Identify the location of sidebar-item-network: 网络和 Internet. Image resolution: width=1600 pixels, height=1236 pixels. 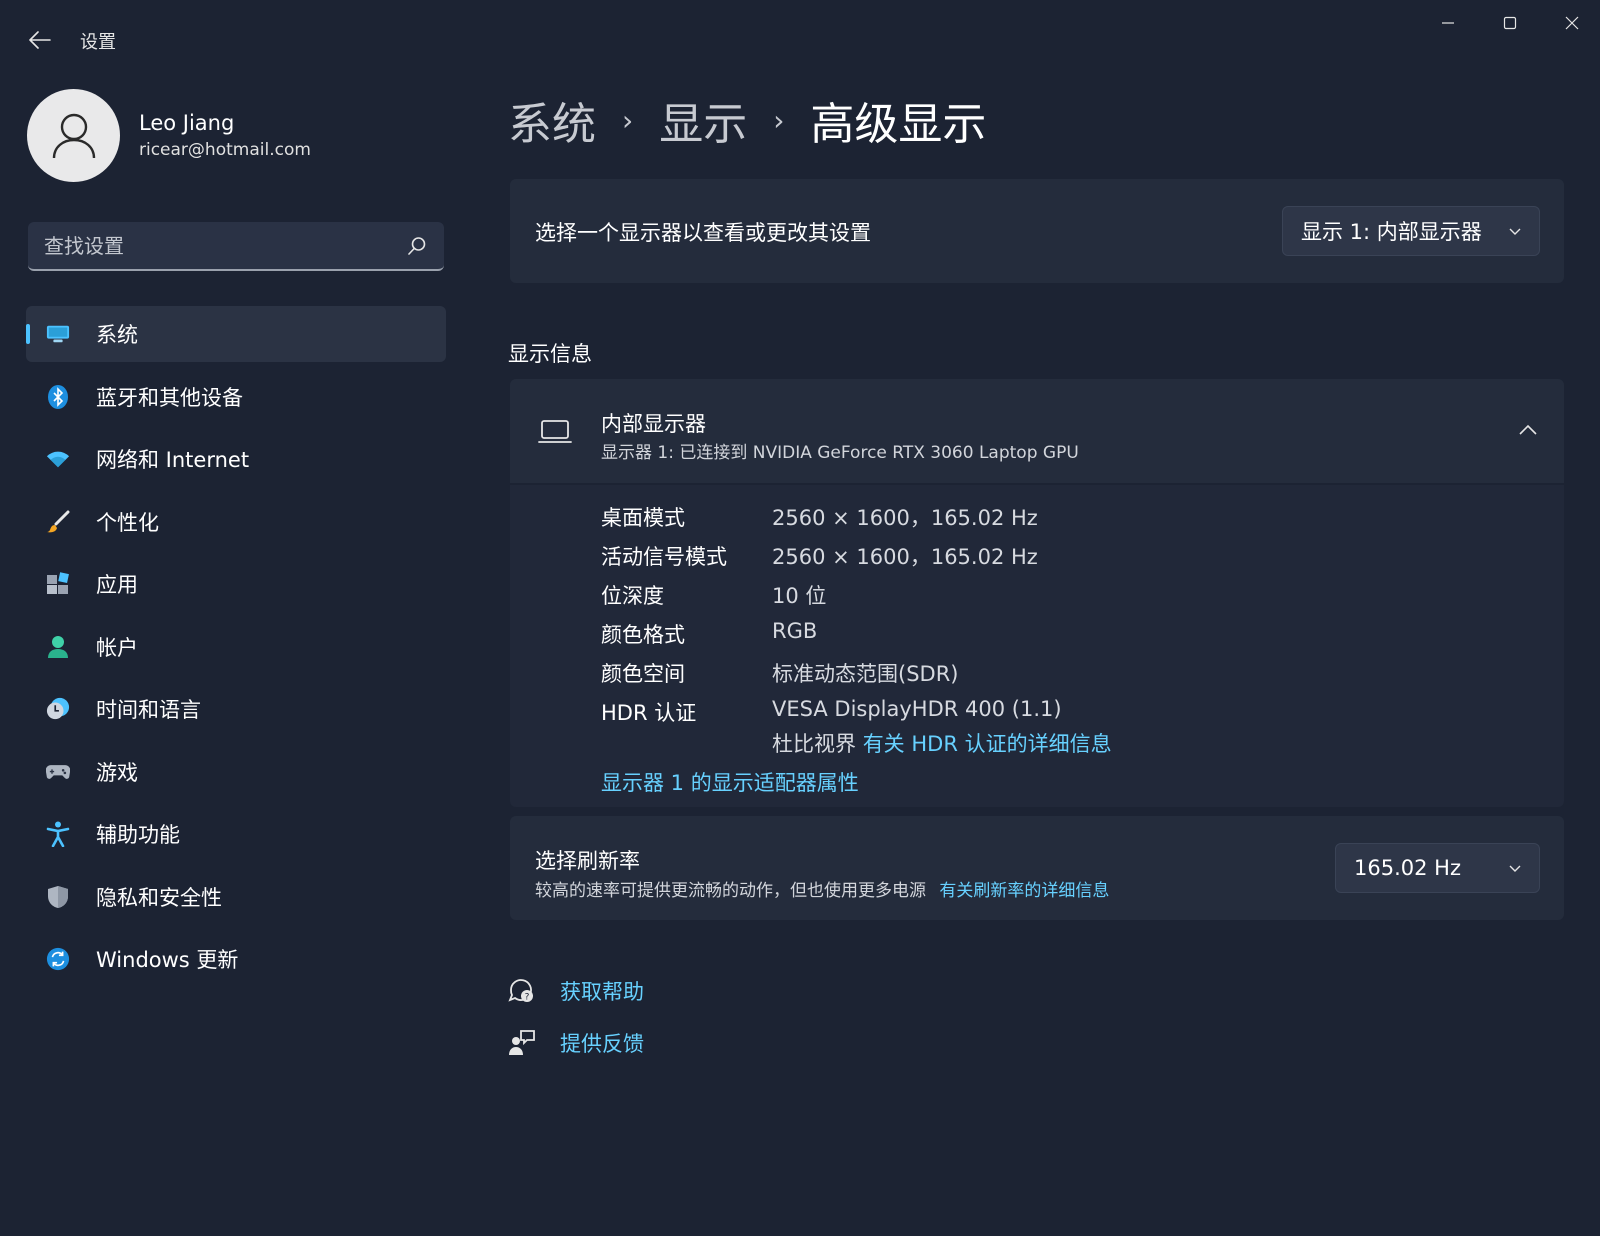
(236, 459).